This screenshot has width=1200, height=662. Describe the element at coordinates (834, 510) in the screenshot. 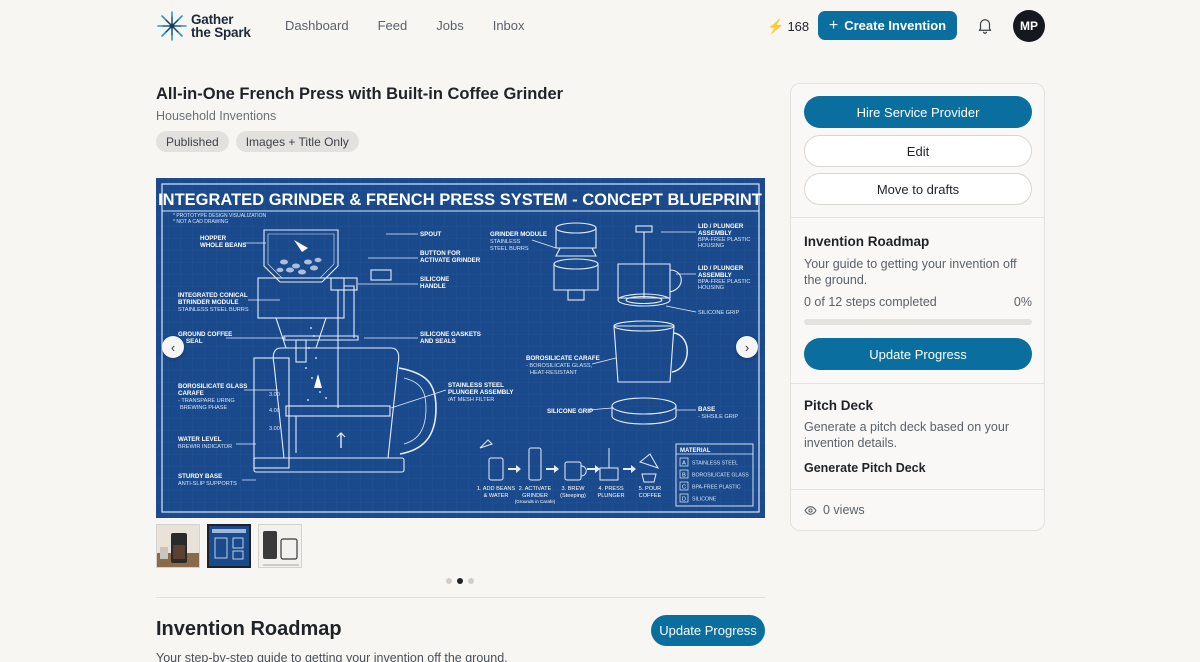

I see `views-count: 0 views` at that location.